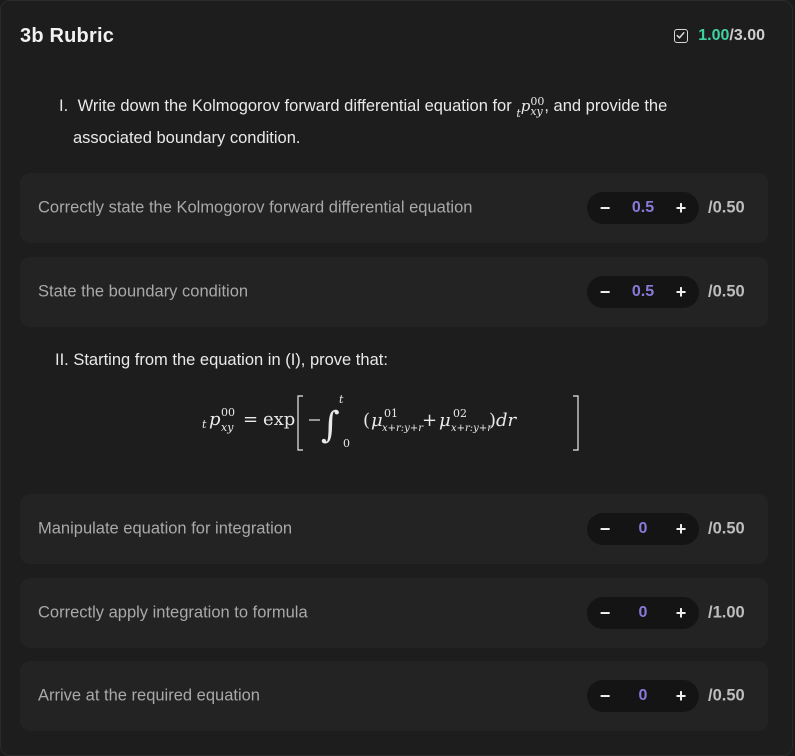  Describe the element at coordinates (392, 39) in the screenshot. I see `rubric-header: 3b Rubric 1.00 / 3.00` at that location.